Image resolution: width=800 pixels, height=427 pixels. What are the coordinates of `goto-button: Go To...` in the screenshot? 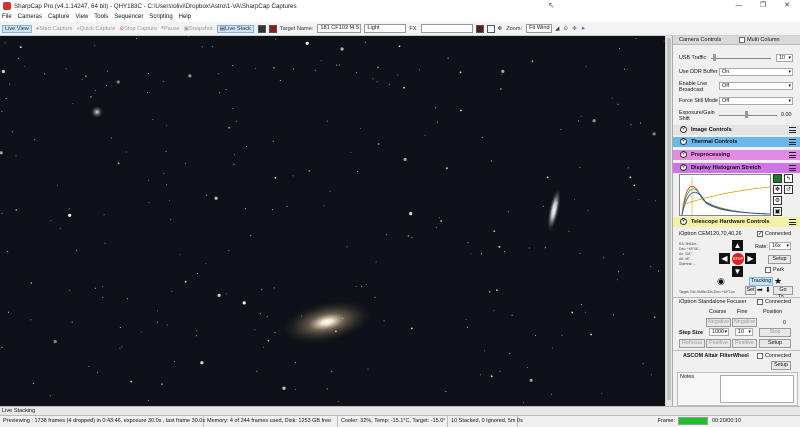 It's located at (783, 293).